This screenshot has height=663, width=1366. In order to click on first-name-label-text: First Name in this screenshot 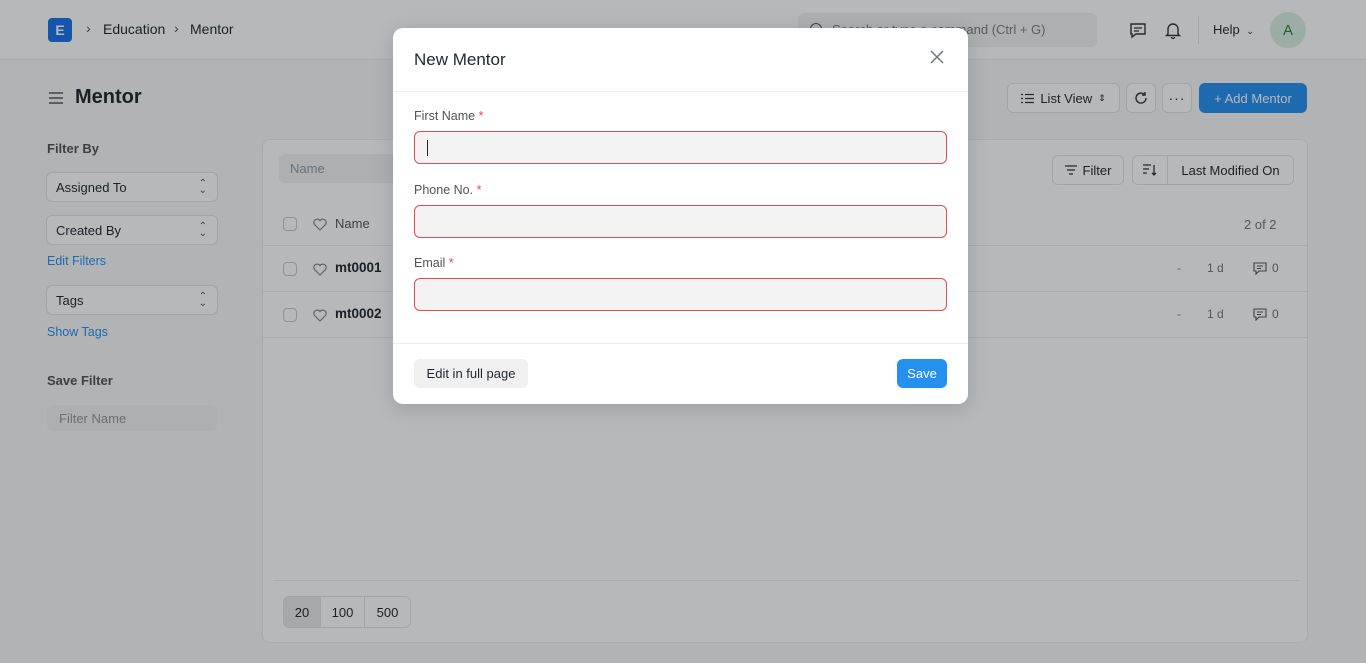, I will do `click(445, 116)`.